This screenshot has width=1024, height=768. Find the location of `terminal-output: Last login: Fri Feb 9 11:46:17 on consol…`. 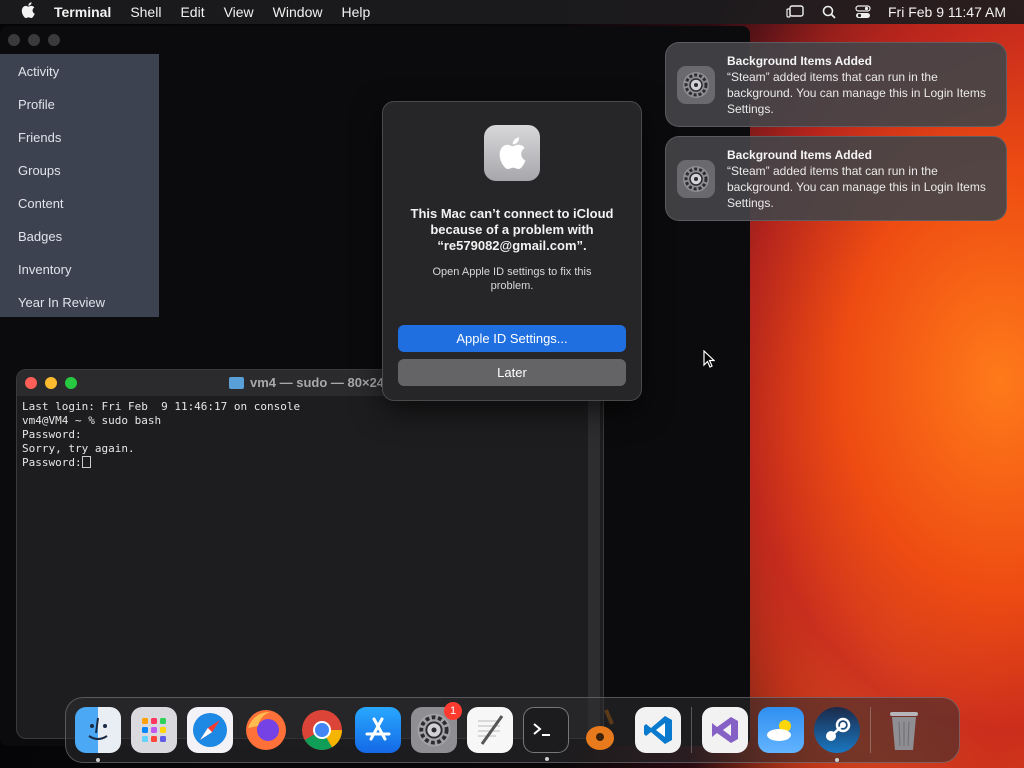

terminal-output: Last login: Fri Feb 9 11:46:17 on consol… is located at coordinates (310, 435).